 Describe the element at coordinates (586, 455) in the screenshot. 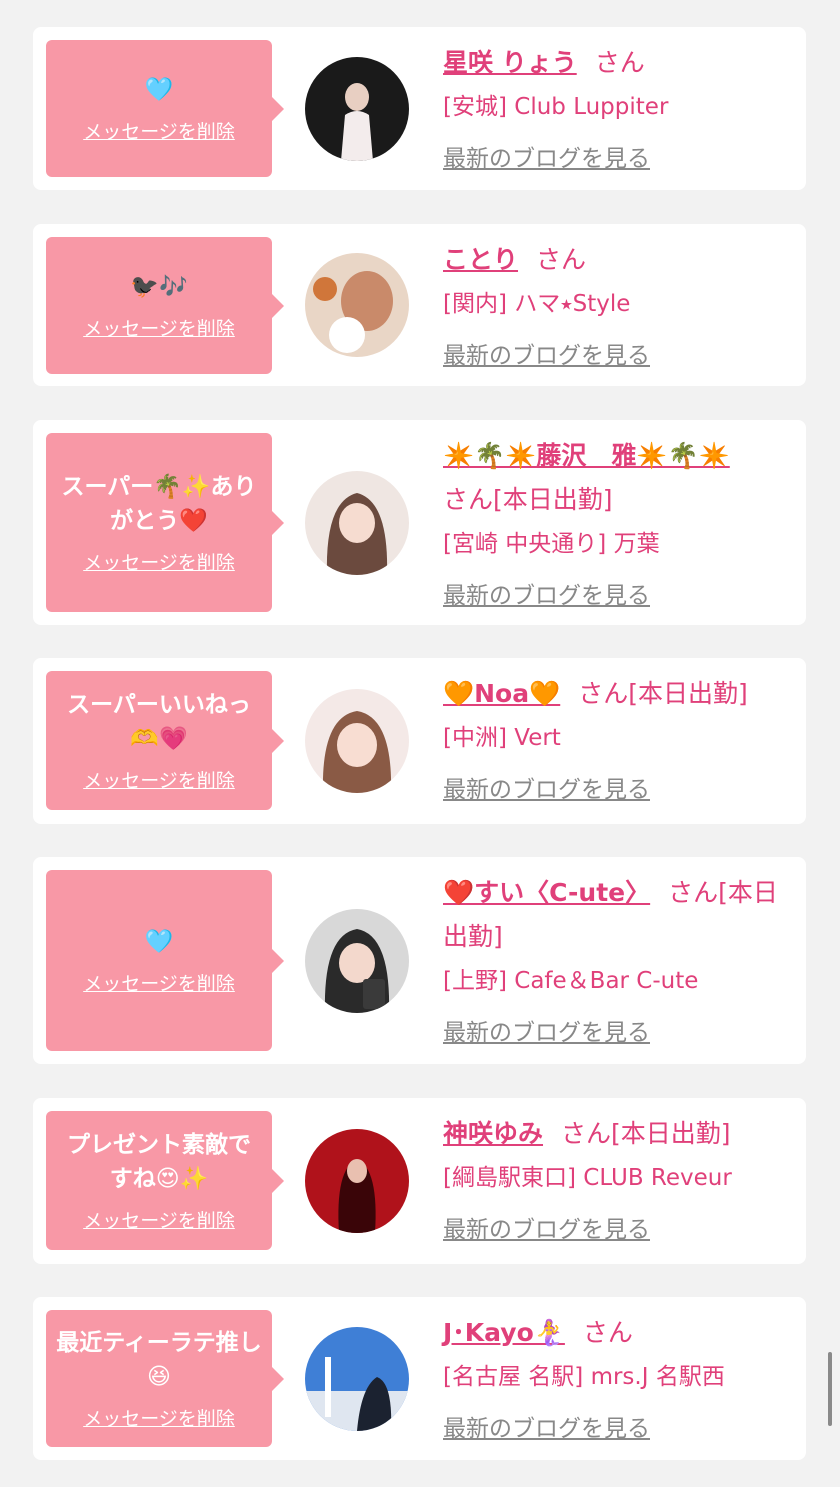

I see `sender-name-link: ✴️🌴✴️藤沢 雅✴️🌴✴️` at that location.